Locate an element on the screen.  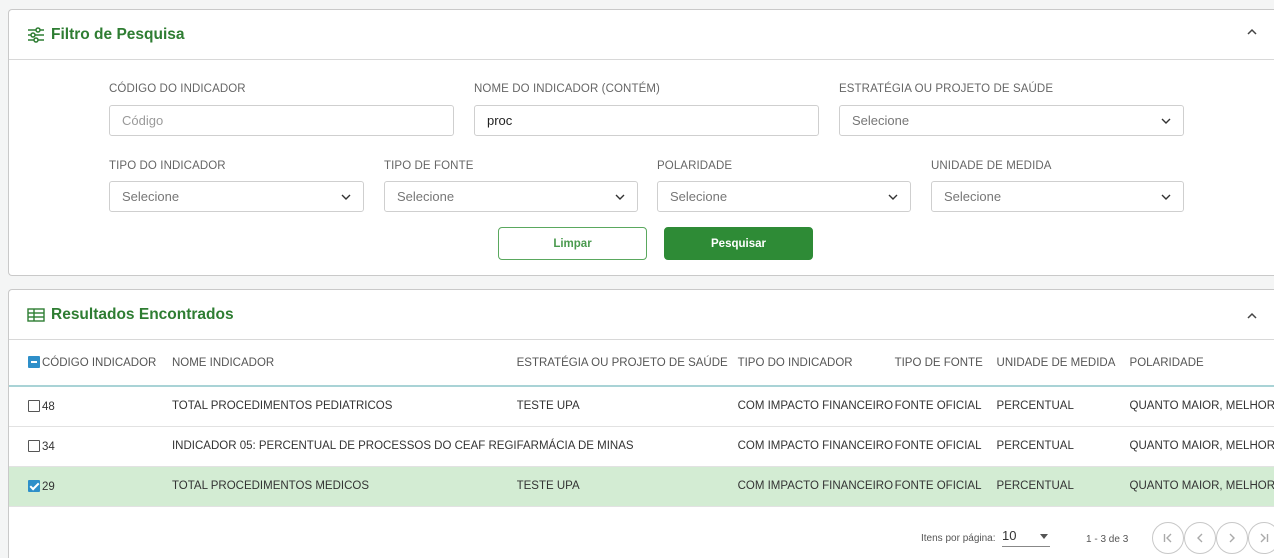
filter-header: Filtro de Pesquisa is located at coordinates (641, 35).